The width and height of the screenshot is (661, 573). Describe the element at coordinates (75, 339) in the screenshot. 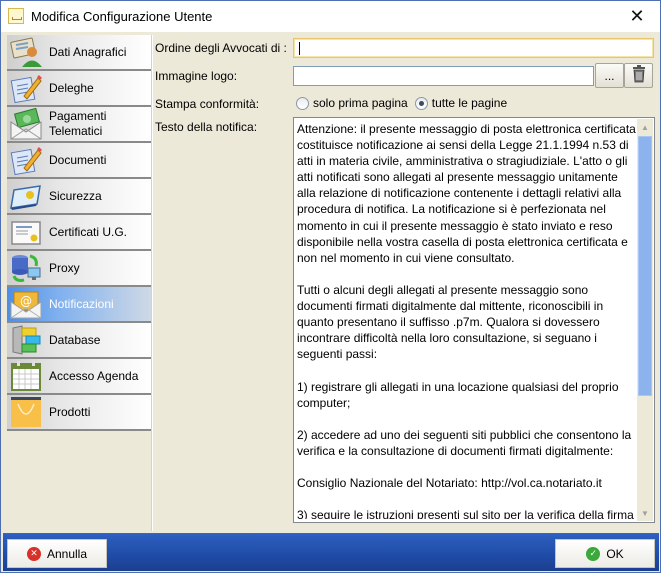

I see `sidebar-item-label: Database` at that location.